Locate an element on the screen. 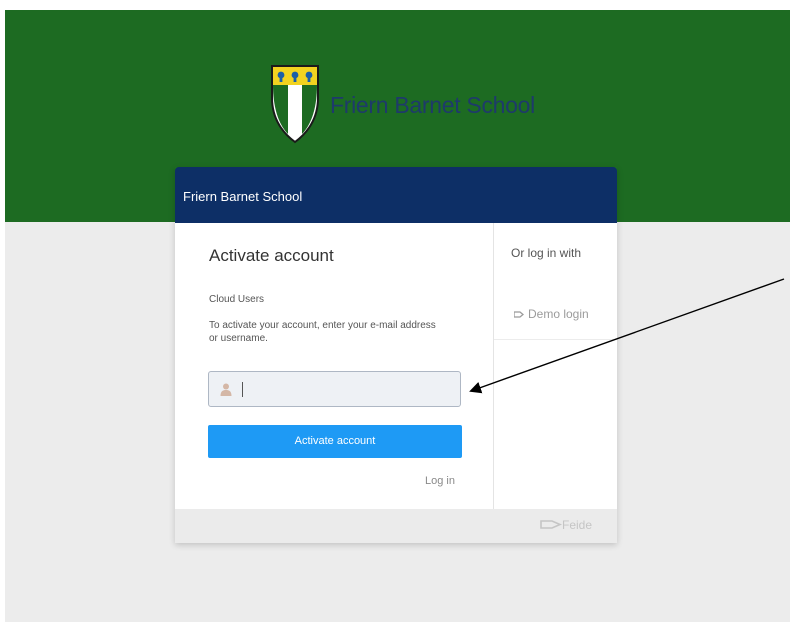 The height and width of the screenshot is (622, 790). username-input is located at coordinates (352, 390).